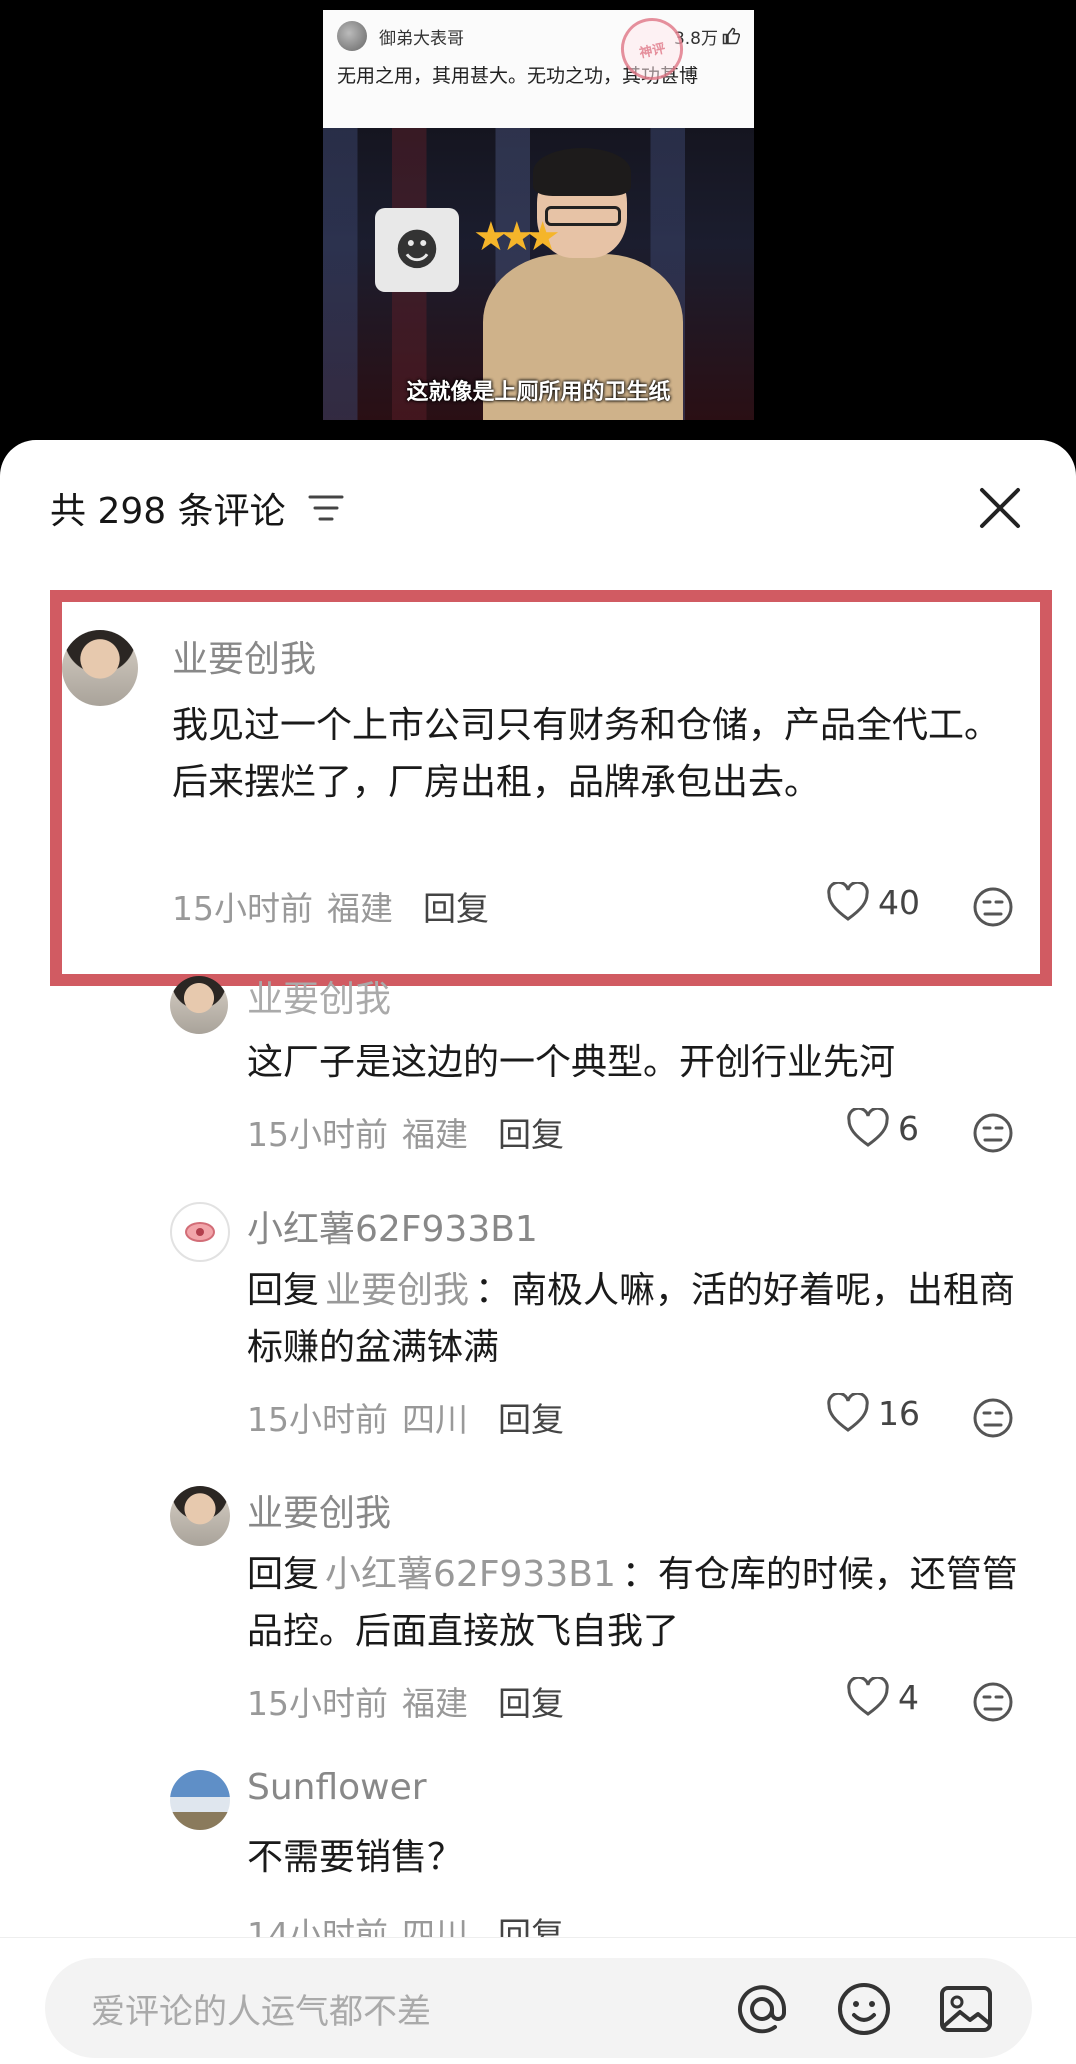  What do you see at coordinates (261, 2012) in the screenshot?
I see `comment-input-placeholder: 爱评论的人运气都不差` at bounding box center [261, 2012].